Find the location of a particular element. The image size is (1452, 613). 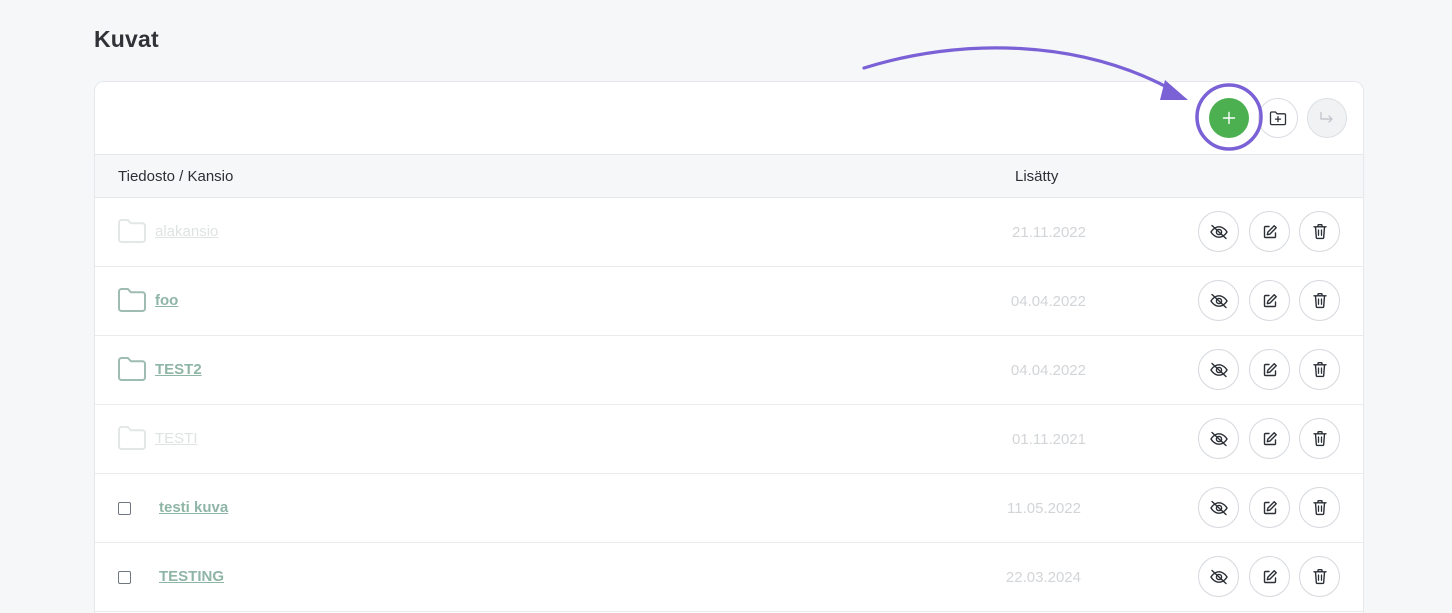

item-name-link: TEST2 is located at coordinates (178, 369).